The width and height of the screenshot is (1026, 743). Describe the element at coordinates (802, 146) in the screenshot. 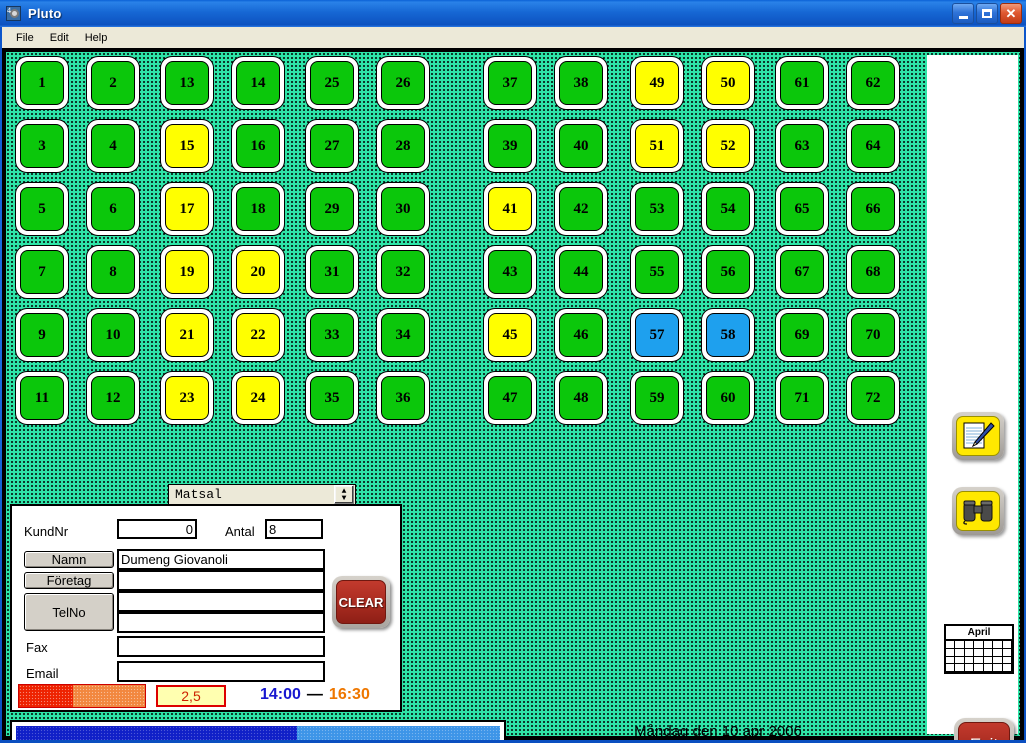

I see `table-button-63: 63` at that location.